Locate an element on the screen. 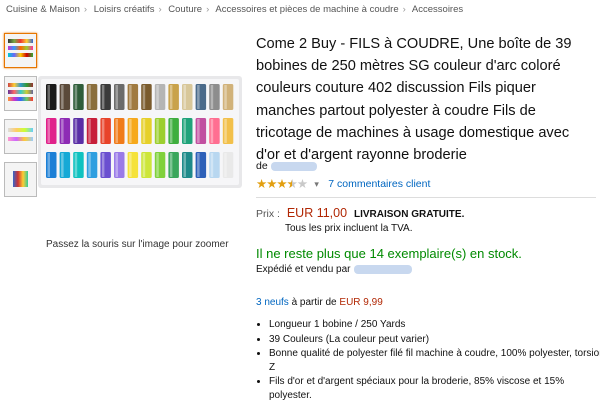 Image resolution: width=600 pixels, height=420 pixels. price-label: Prix : is located at coordinates (268, 214).